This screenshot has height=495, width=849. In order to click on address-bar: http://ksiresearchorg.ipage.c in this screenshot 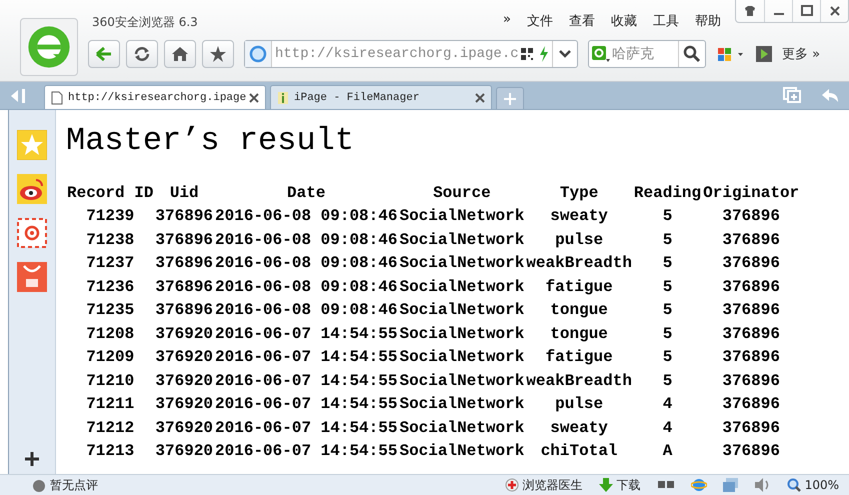, I will do `click(411, 54)`.